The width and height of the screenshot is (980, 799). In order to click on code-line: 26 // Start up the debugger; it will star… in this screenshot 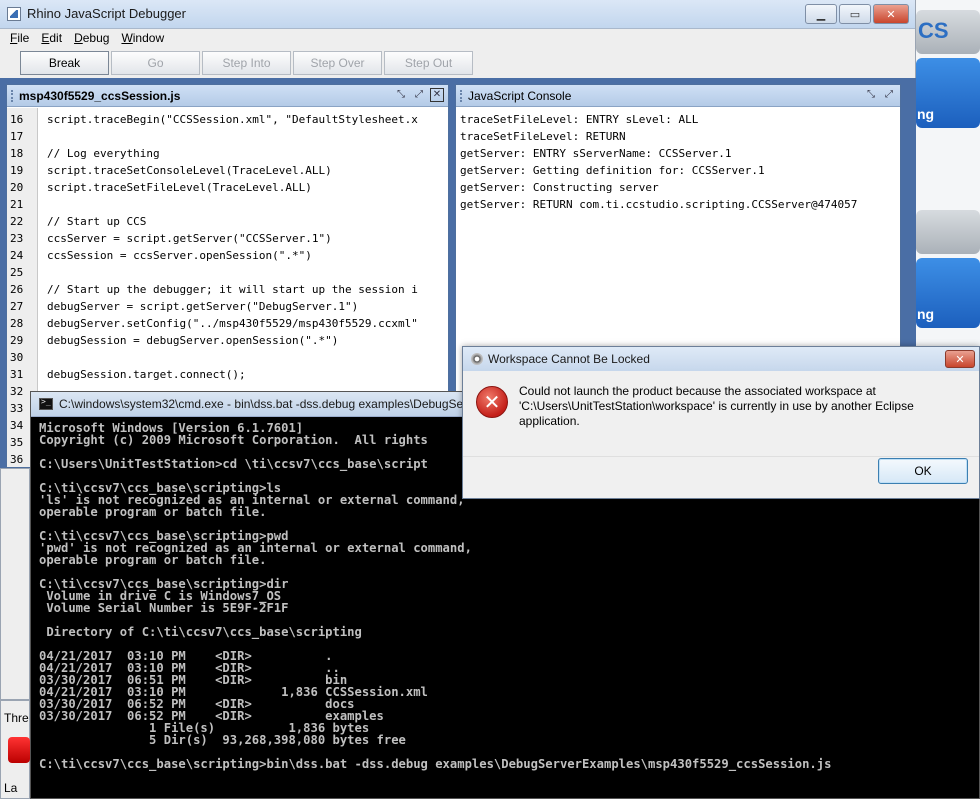, I will do `click(227, 289)`.